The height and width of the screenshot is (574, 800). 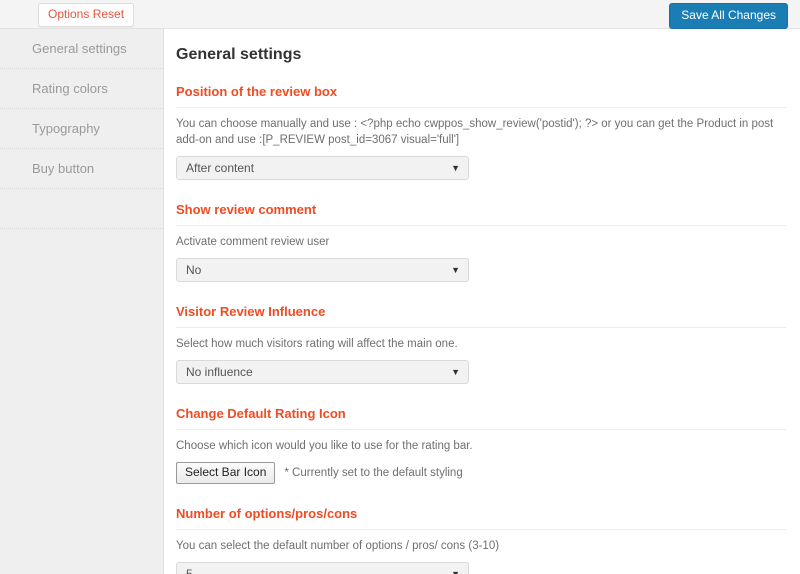 I want to click on section-title: Number of options/pros/cons, so click(x=481, y=518).